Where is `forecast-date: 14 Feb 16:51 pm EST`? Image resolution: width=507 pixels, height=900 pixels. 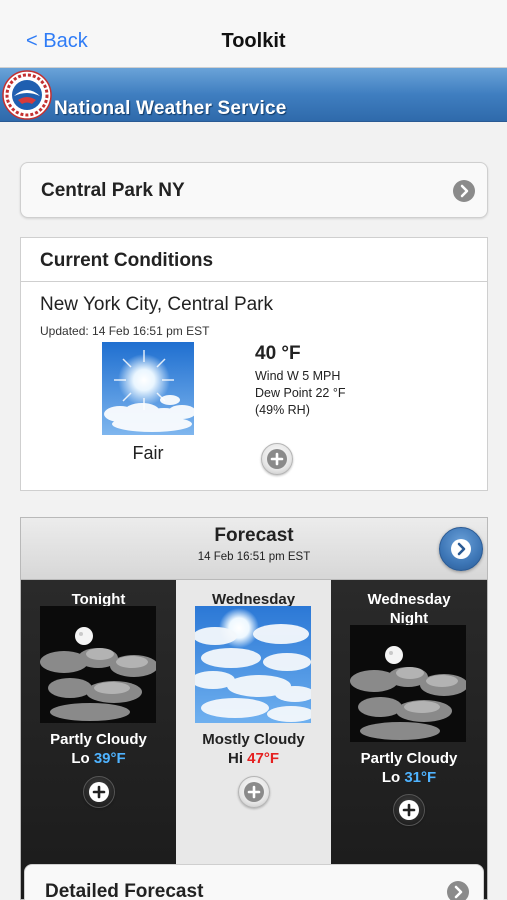
forecast-date: 14 Feb 16:51 pm EST is located at coordinates (254, 557).